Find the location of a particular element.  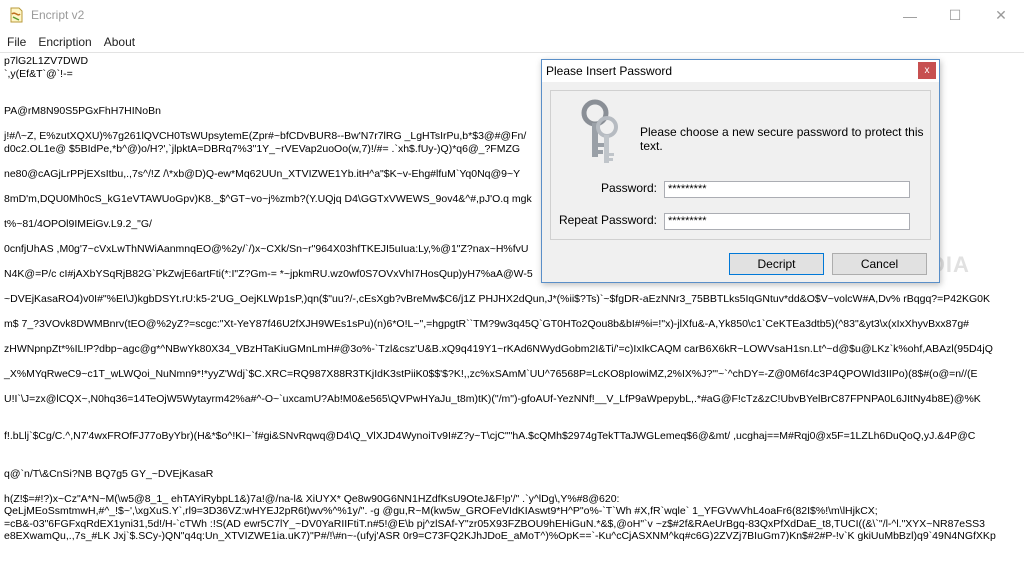

decrypt-button: Decript is located at coordinates (776, 264).